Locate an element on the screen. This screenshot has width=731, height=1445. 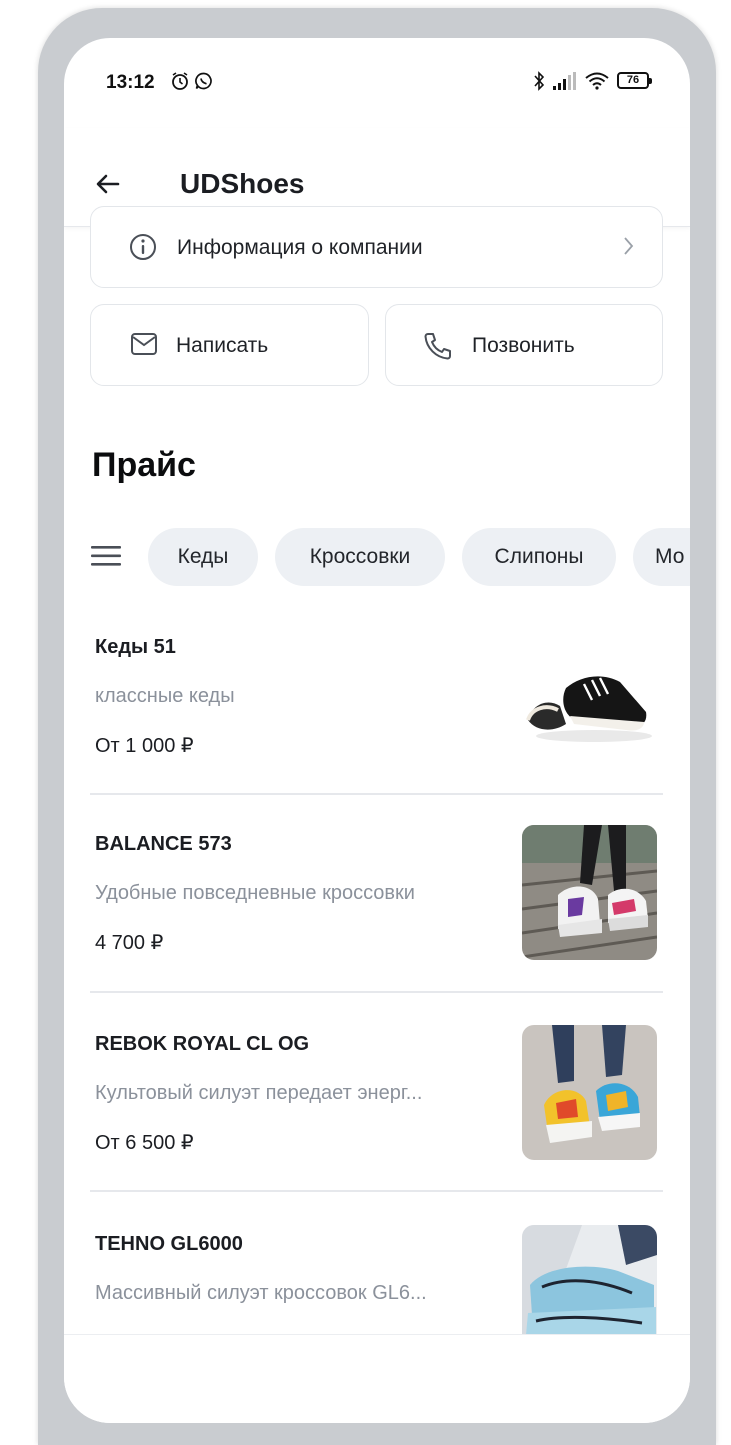
product-price: От 6 500 ₽ is located at coordinates (144, 1143).